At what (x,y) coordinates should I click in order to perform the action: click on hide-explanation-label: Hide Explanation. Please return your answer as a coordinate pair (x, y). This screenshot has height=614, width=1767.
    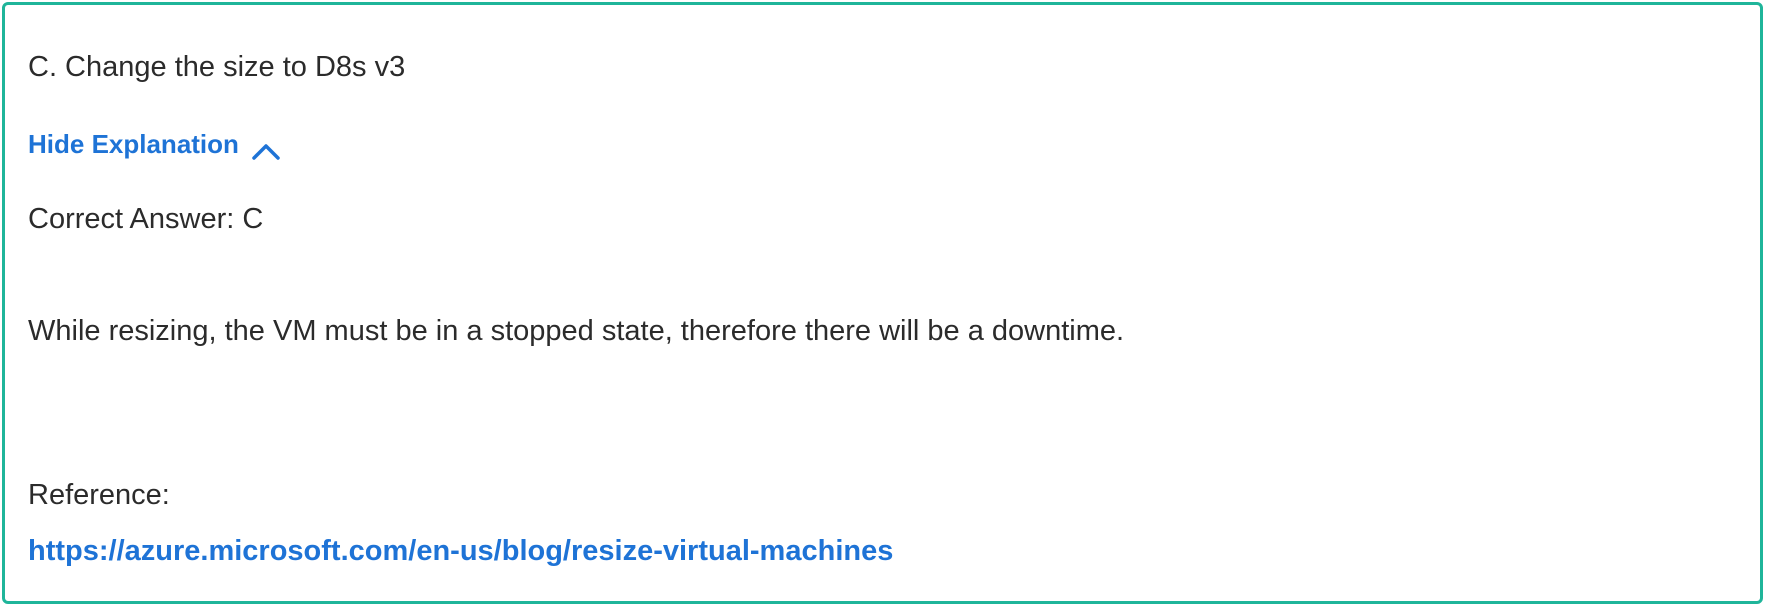
    Looking at the image, I should click on (133, 144).